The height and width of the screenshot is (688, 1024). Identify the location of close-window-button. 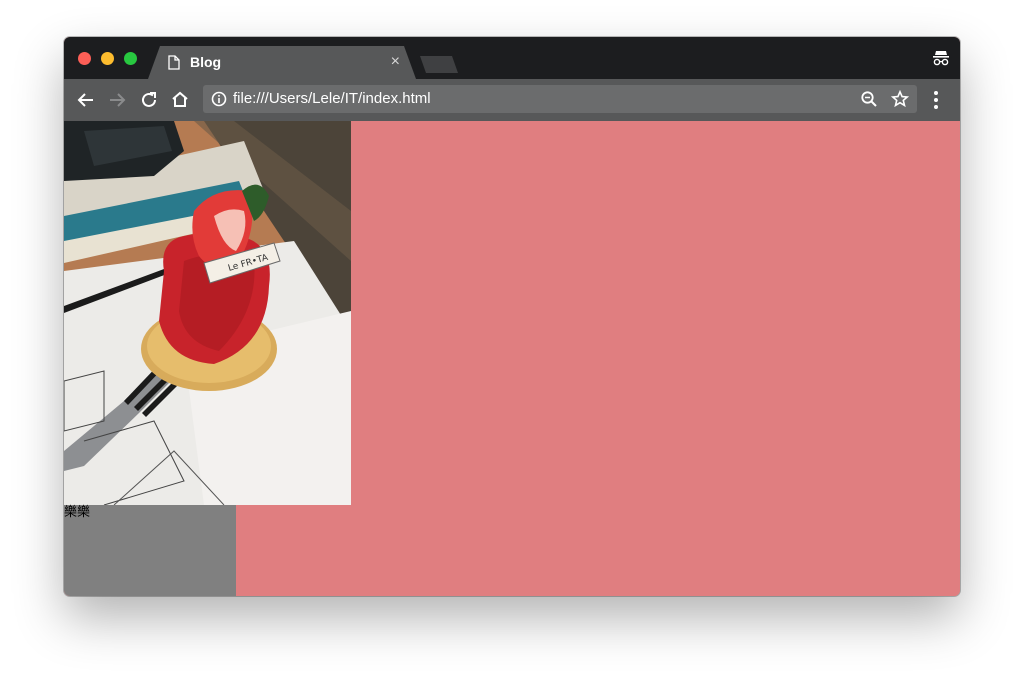
(84, 58).